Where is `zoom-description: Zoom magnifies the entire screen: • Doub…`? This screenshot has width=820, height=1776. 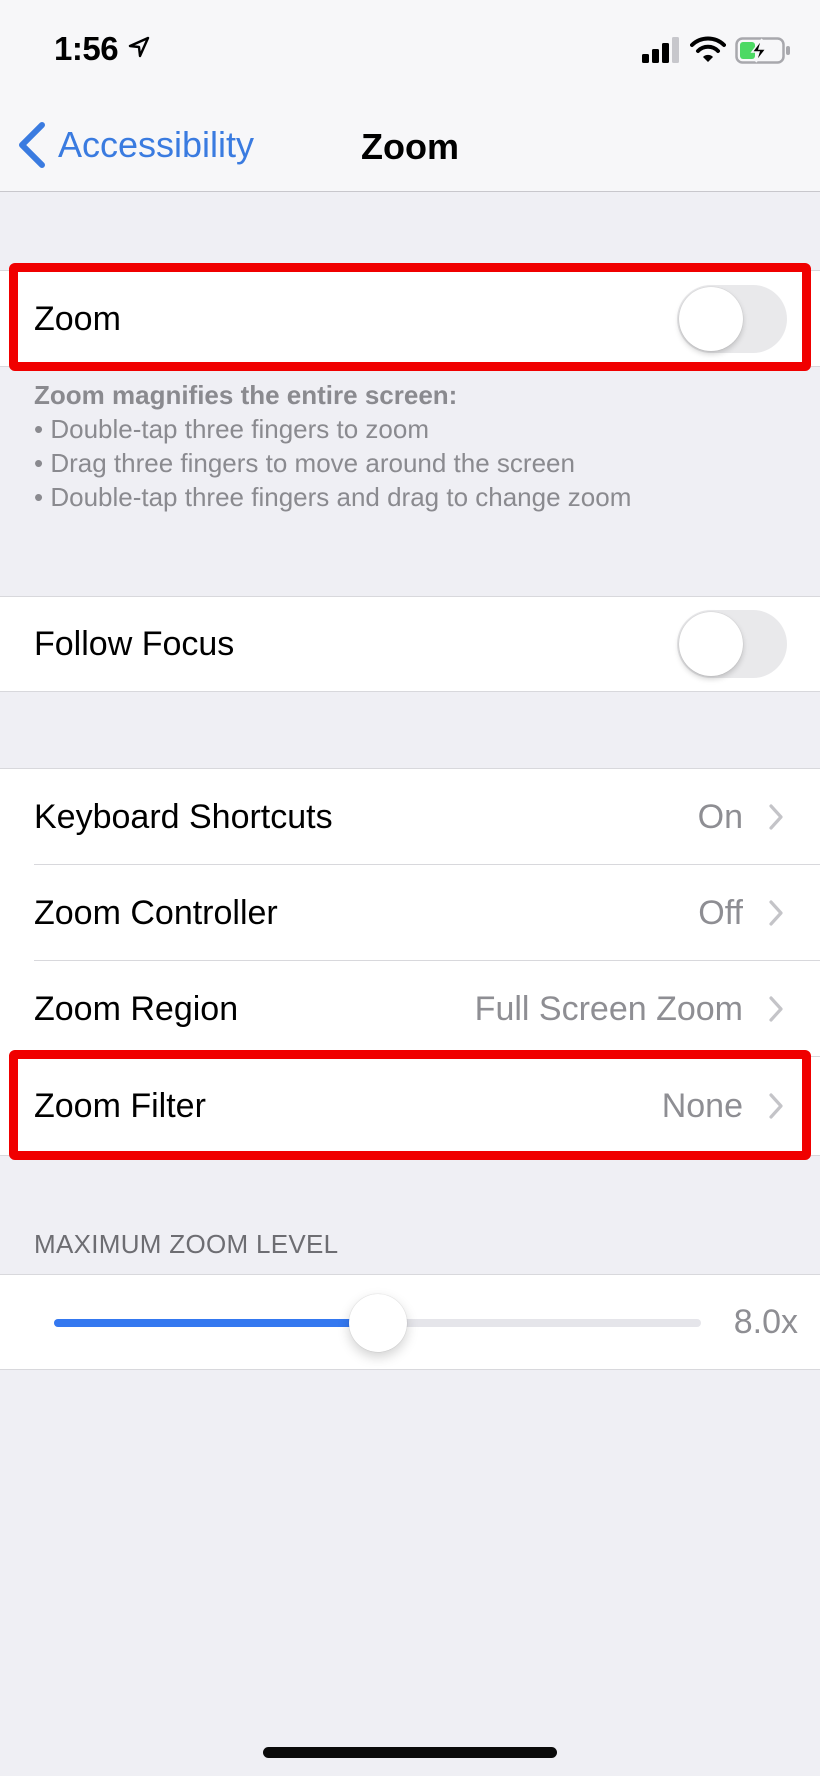 zoom-description: Zoom magnifies the entire screen: • Doub… is located at coordinates (332, 446).